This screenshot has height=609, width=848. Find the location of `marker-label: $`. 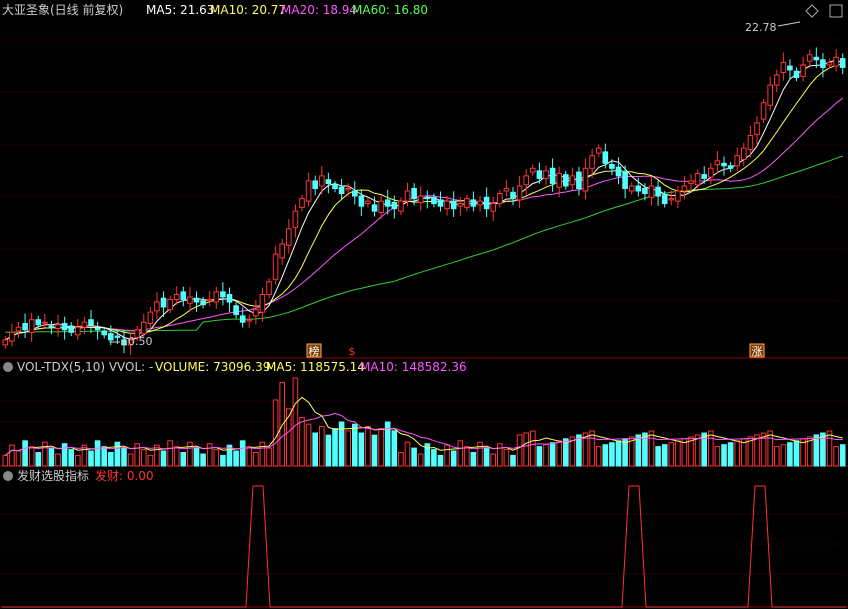

marker-label: $ is located at coordinates (352, 351).